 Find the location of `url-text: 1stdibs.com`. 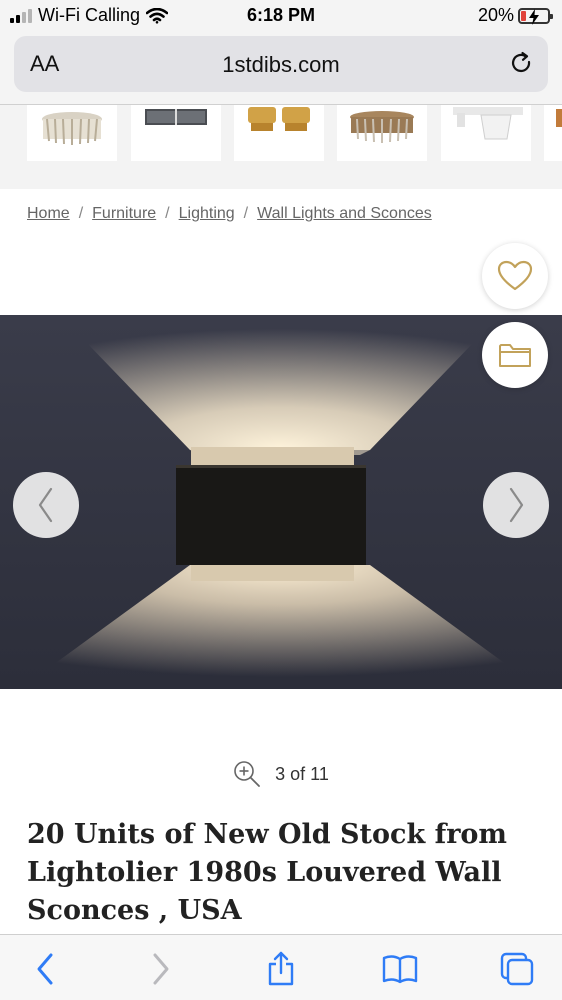

url-text: 1stdibs.com is located at coordinates (281, 65).